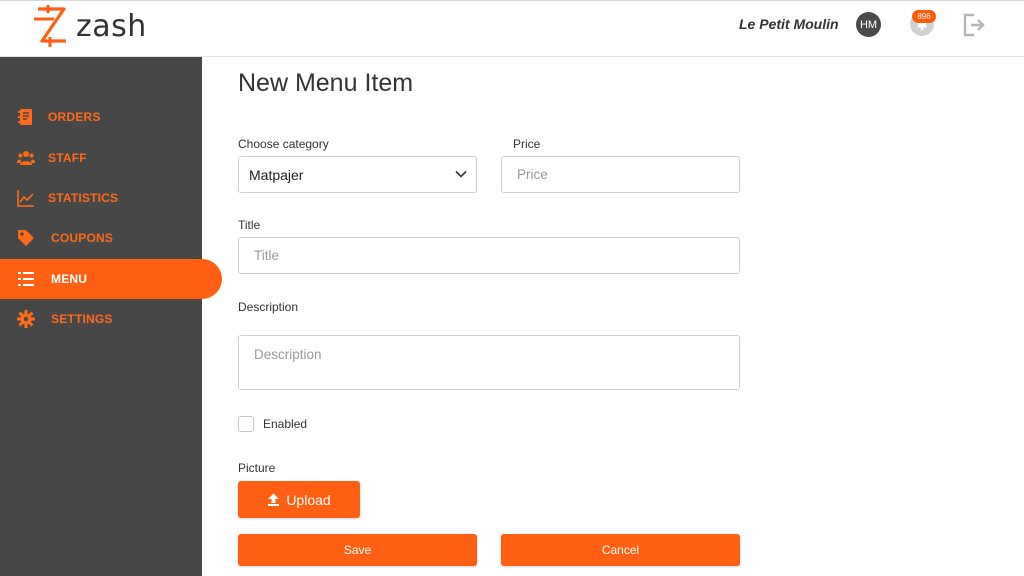 This screenshot has width=1024, height=576. What do you see at coordinates (267, 255) in the screenshot?
I see `title-placeholder: Title` at bounding box center [267, 255].